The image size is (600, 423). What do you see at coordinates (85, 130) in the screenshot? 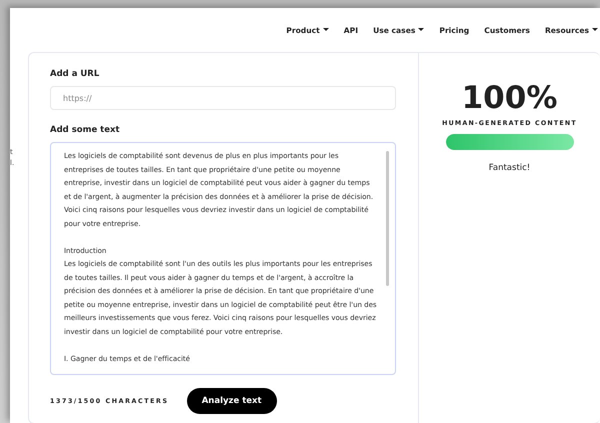
I see `field-label: Add some text` at bounding box center [85, 130].